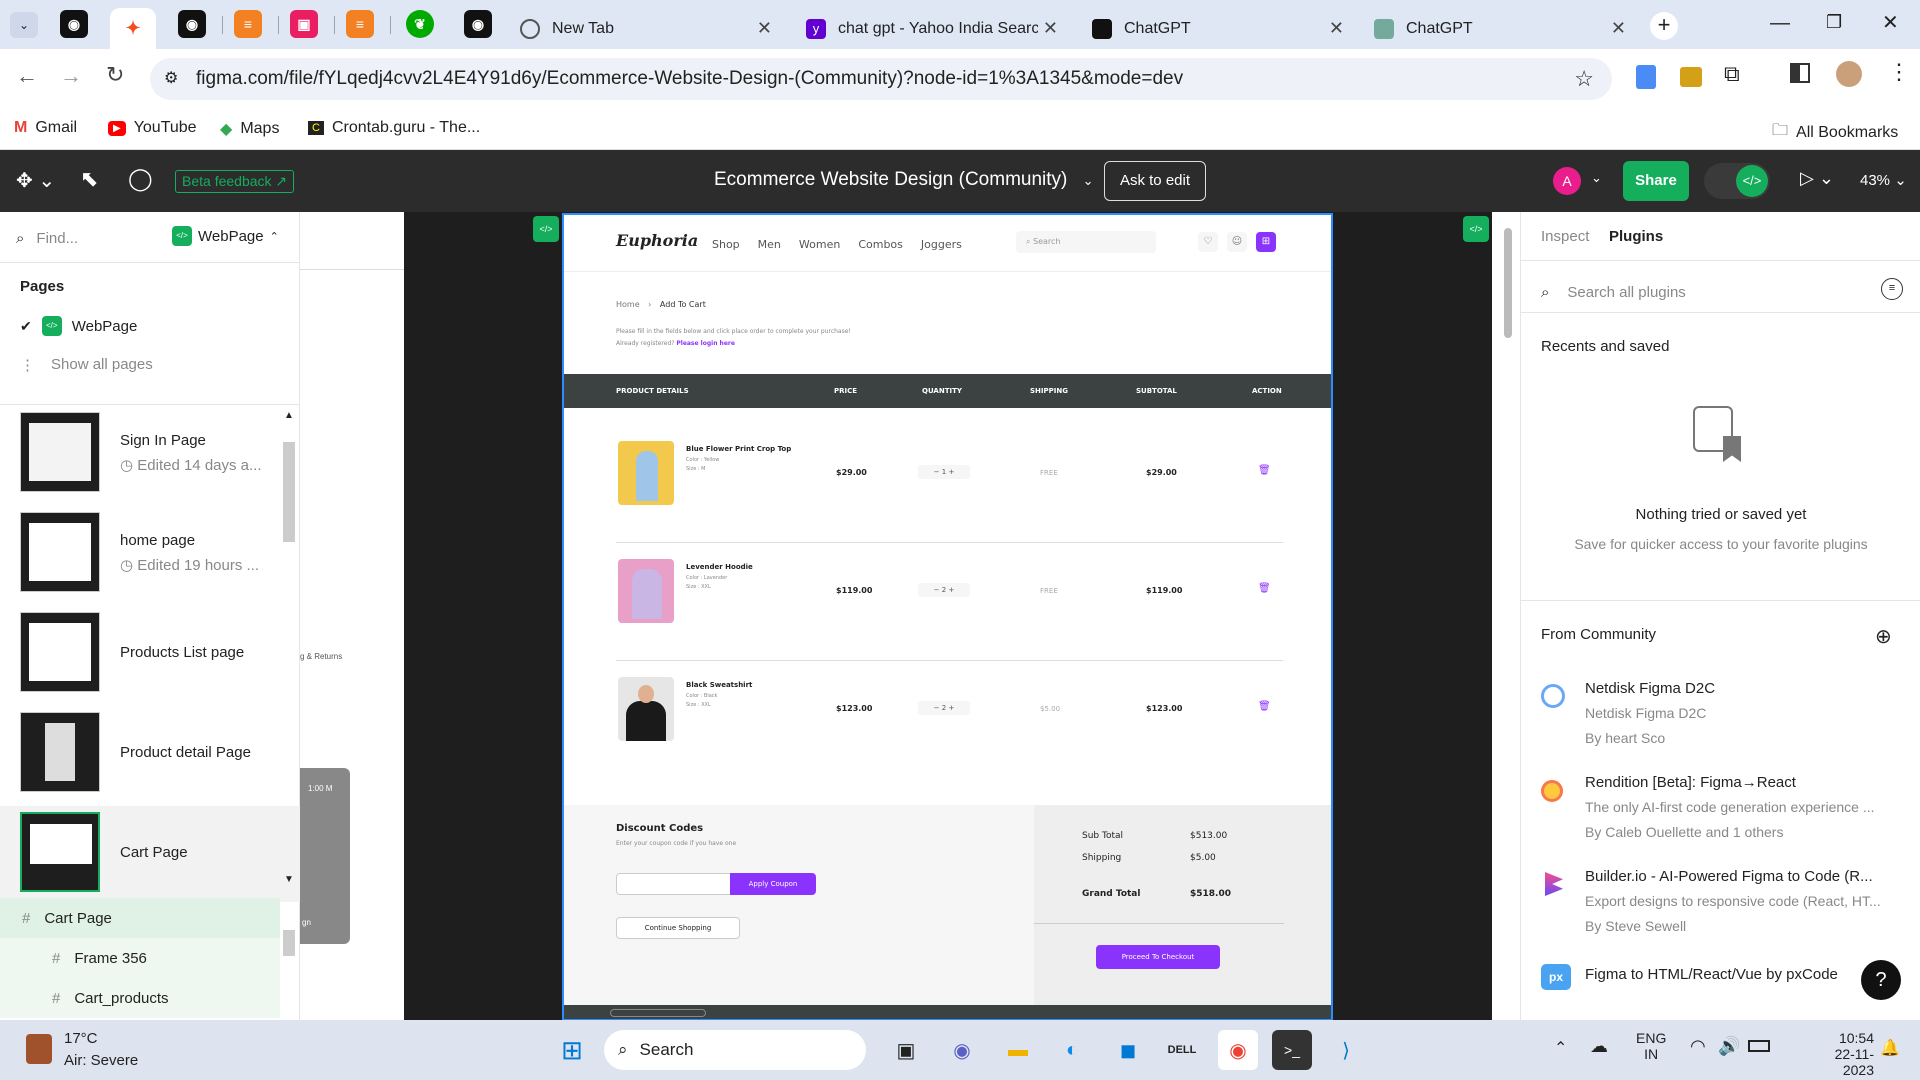  Describe the element at coordinates (1596, 178) in the screenshot. I see `chevron-down-icon: ⌄` at that location.